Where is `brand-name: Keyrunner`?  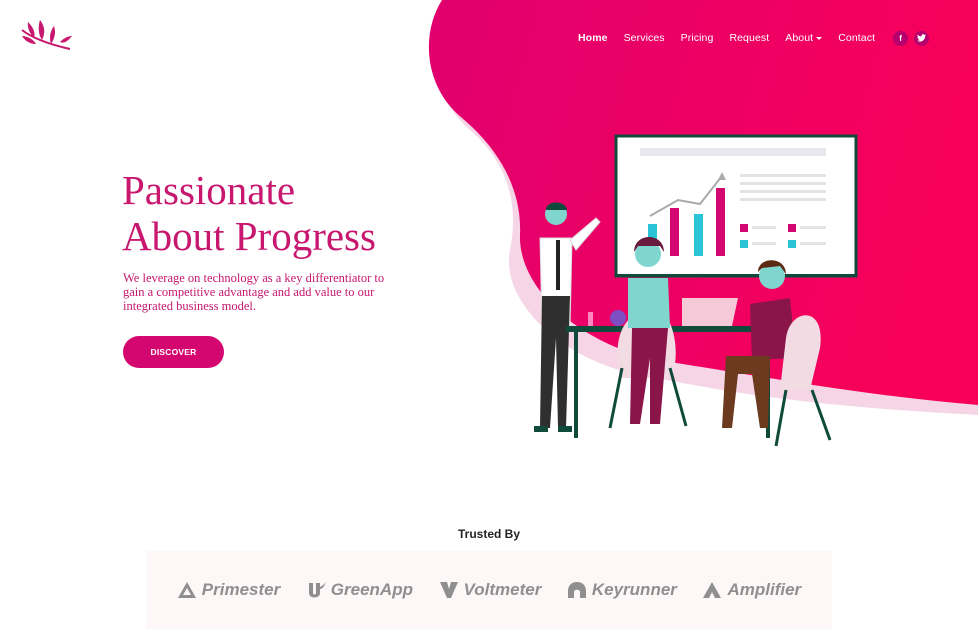
brand-name: Keyrunner is located at coordinates (634, 589).